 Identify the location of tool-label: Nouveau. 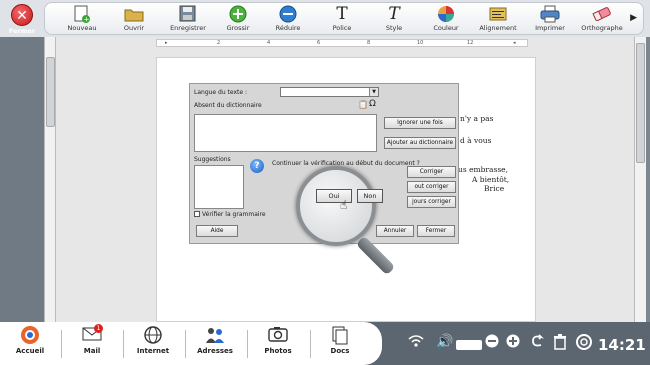
(82, 28).